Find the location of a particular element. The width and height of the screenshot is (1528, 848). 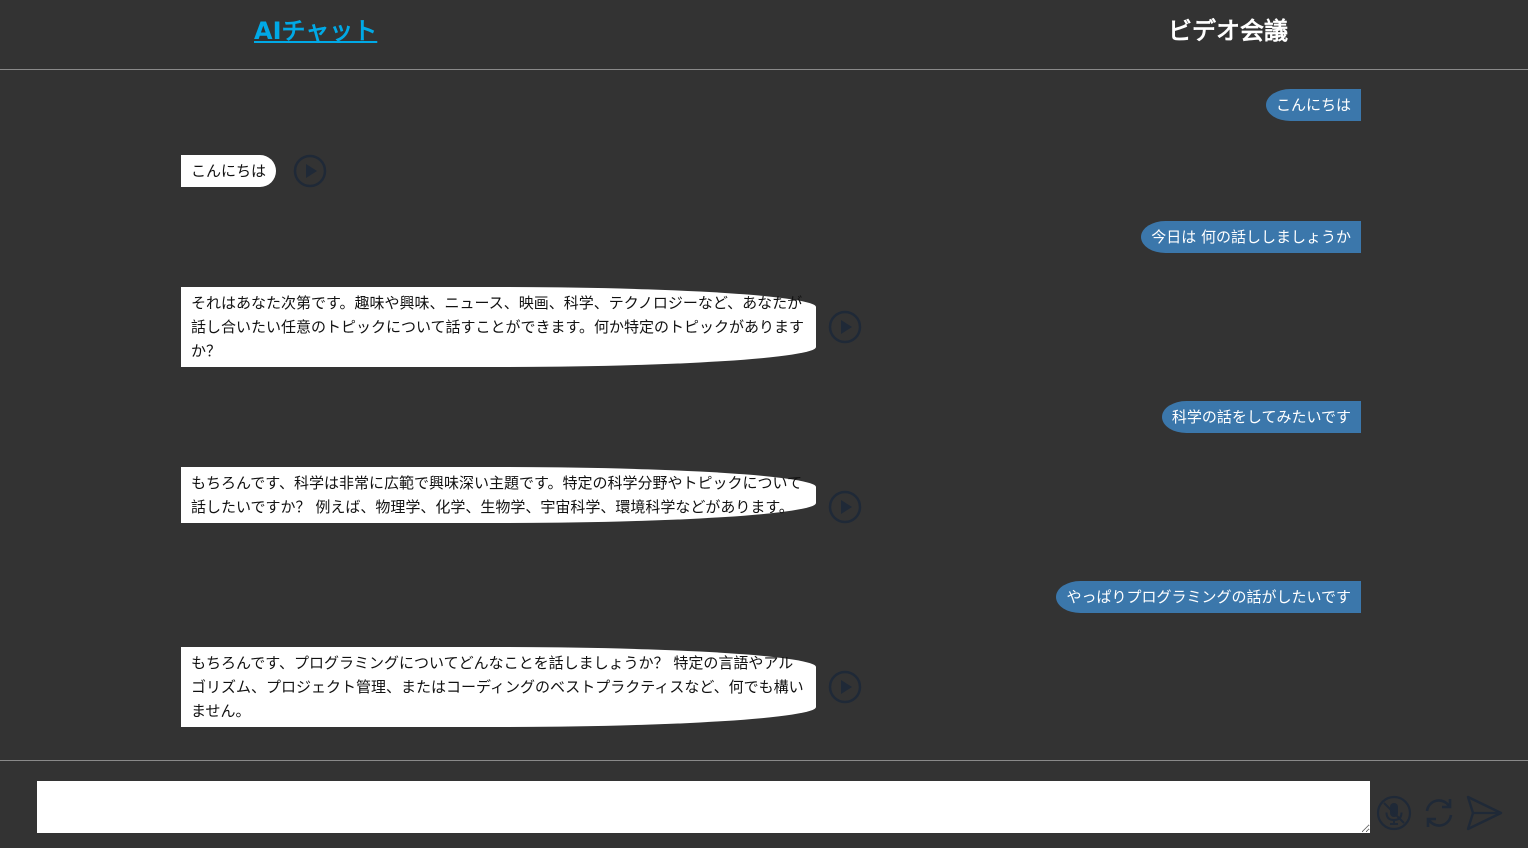

user-message-bubble: 科学の話をしてみたいです is located at coordinates (1261, 417).